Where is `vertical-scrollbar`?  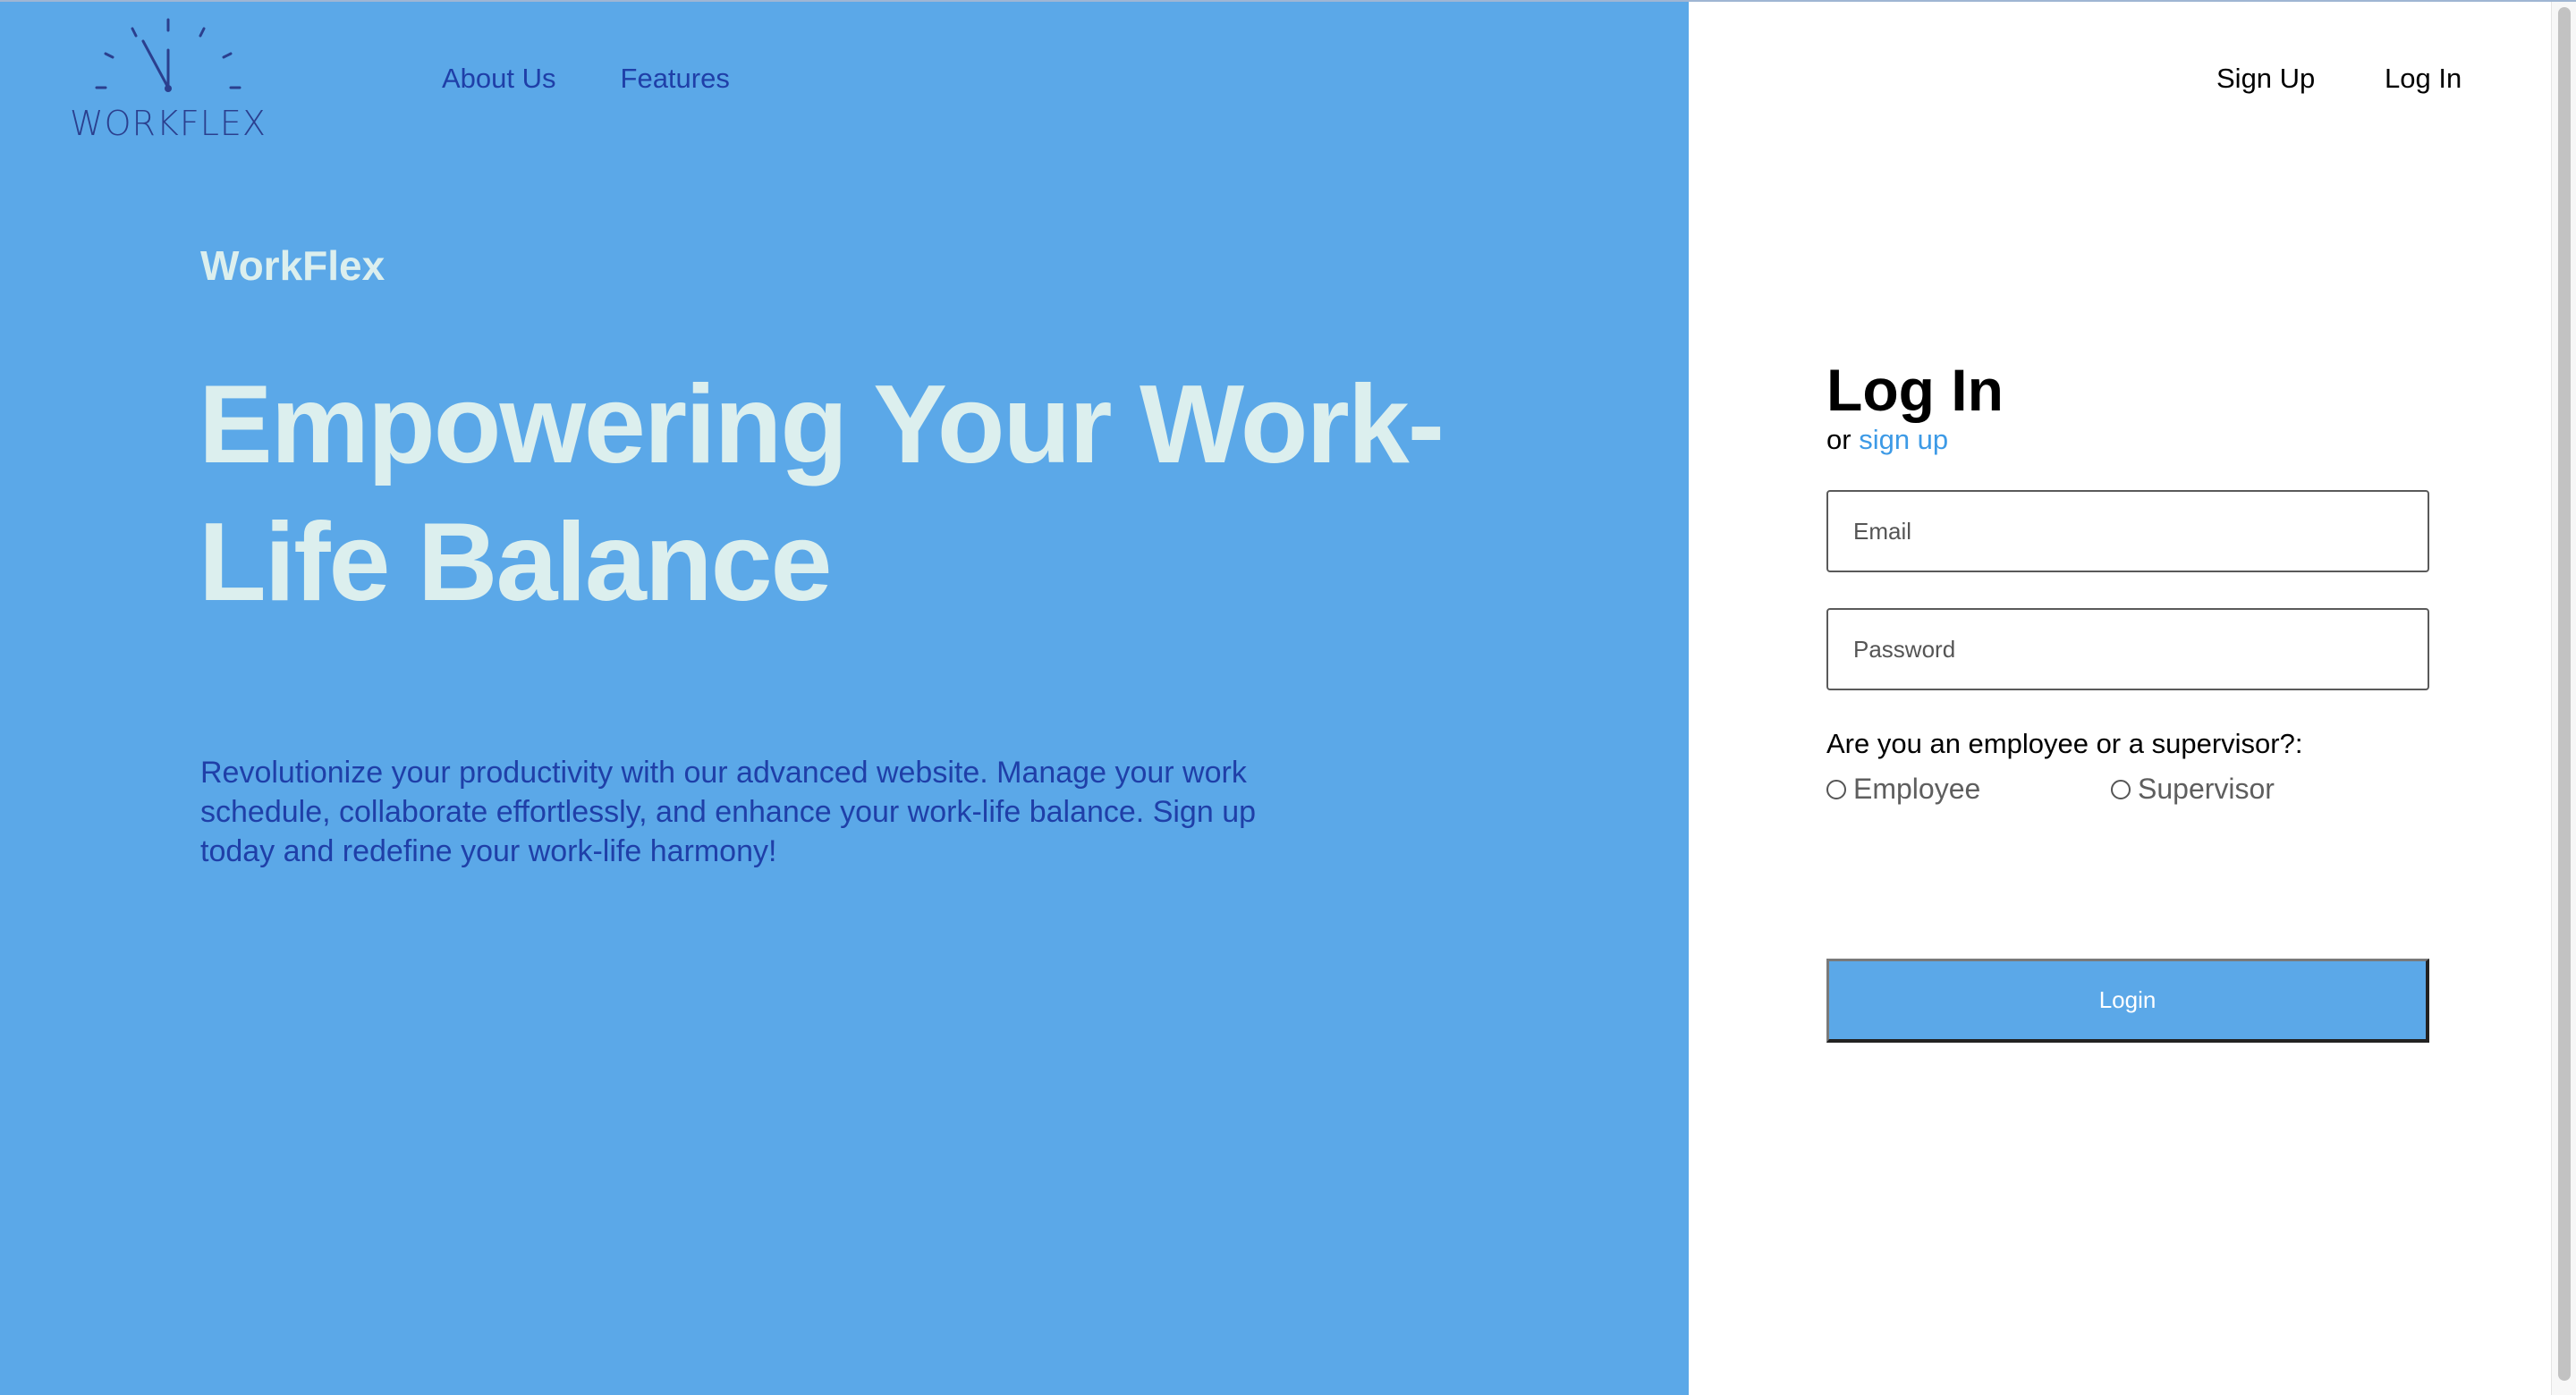
vertical-scrollbar is located at coordinates (2563, 698).